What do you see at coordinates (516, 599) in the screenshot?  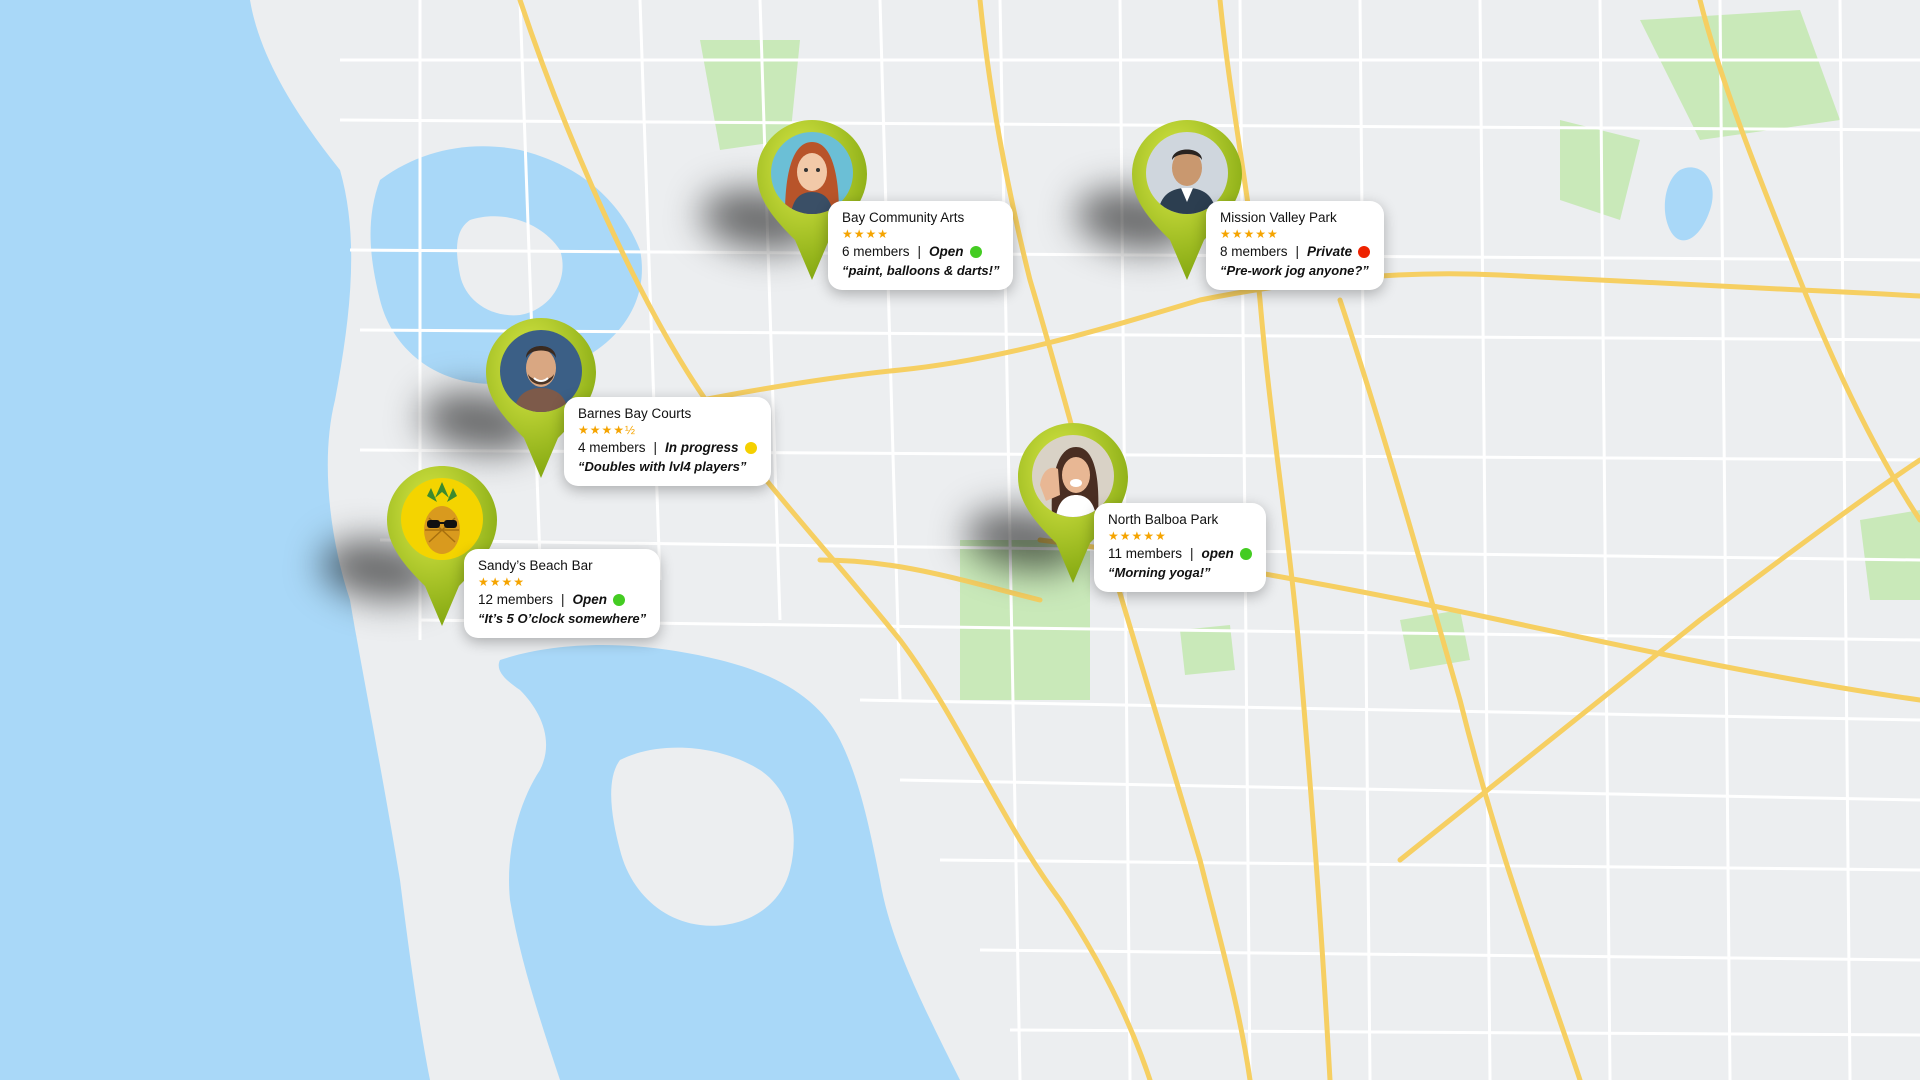 I see `member-count: 12 members` at bounding box center [516, 599].